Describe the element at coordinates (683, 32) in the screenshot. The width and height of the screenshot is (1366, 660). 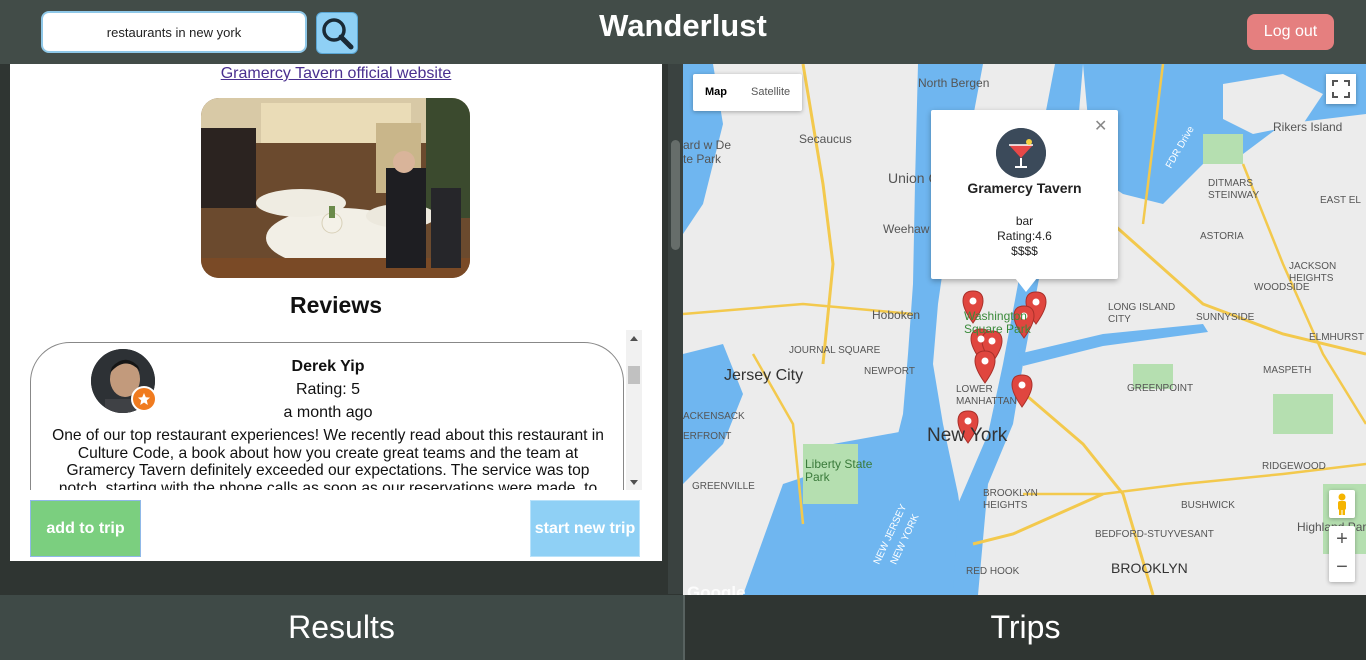
I see `app-header: Wanderlust Log out` at that location.